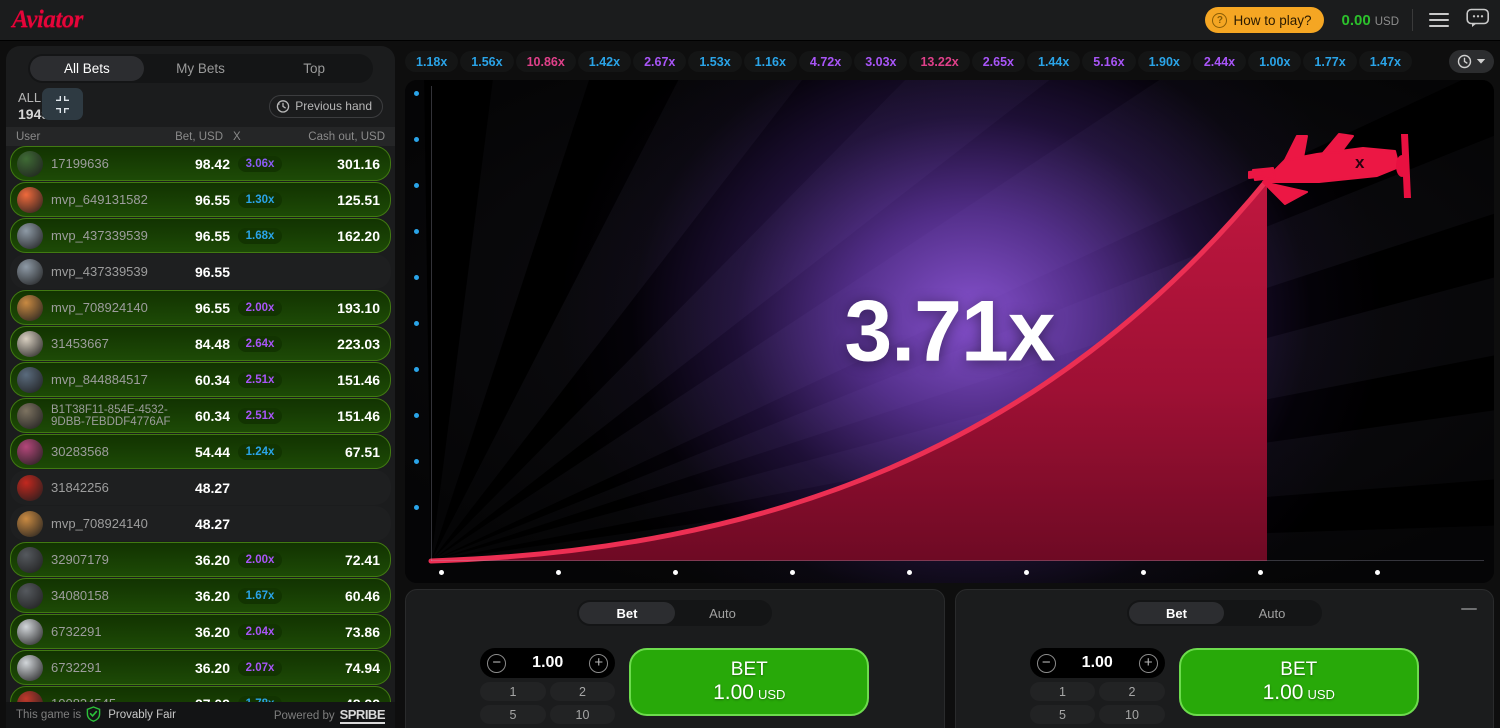  Describe the element at coordinates (200, 343) in the screenshot. I see `table-row: 31453667 84.48 2.64x 223.03` at that location.